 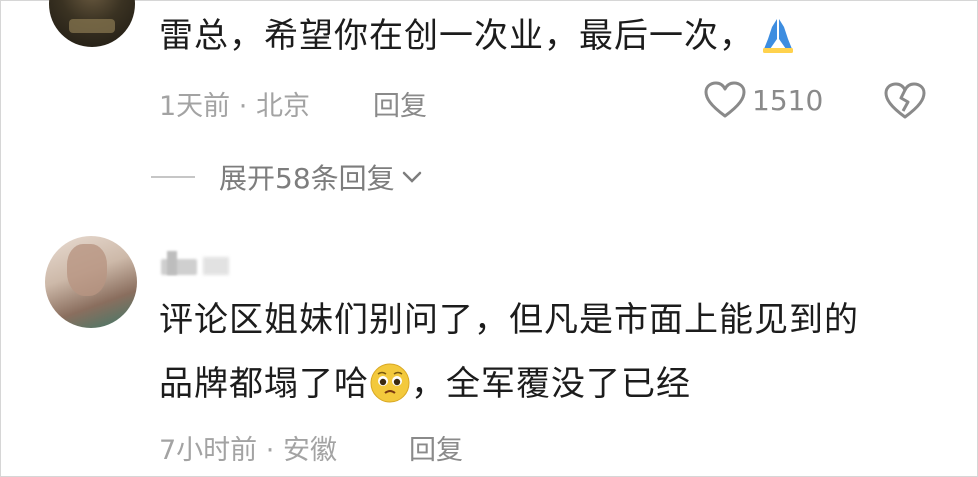 I want to click on comment-text: 评论区姐妹们别问了，但凡是市面上能见到的, so click(x=509, y=320).